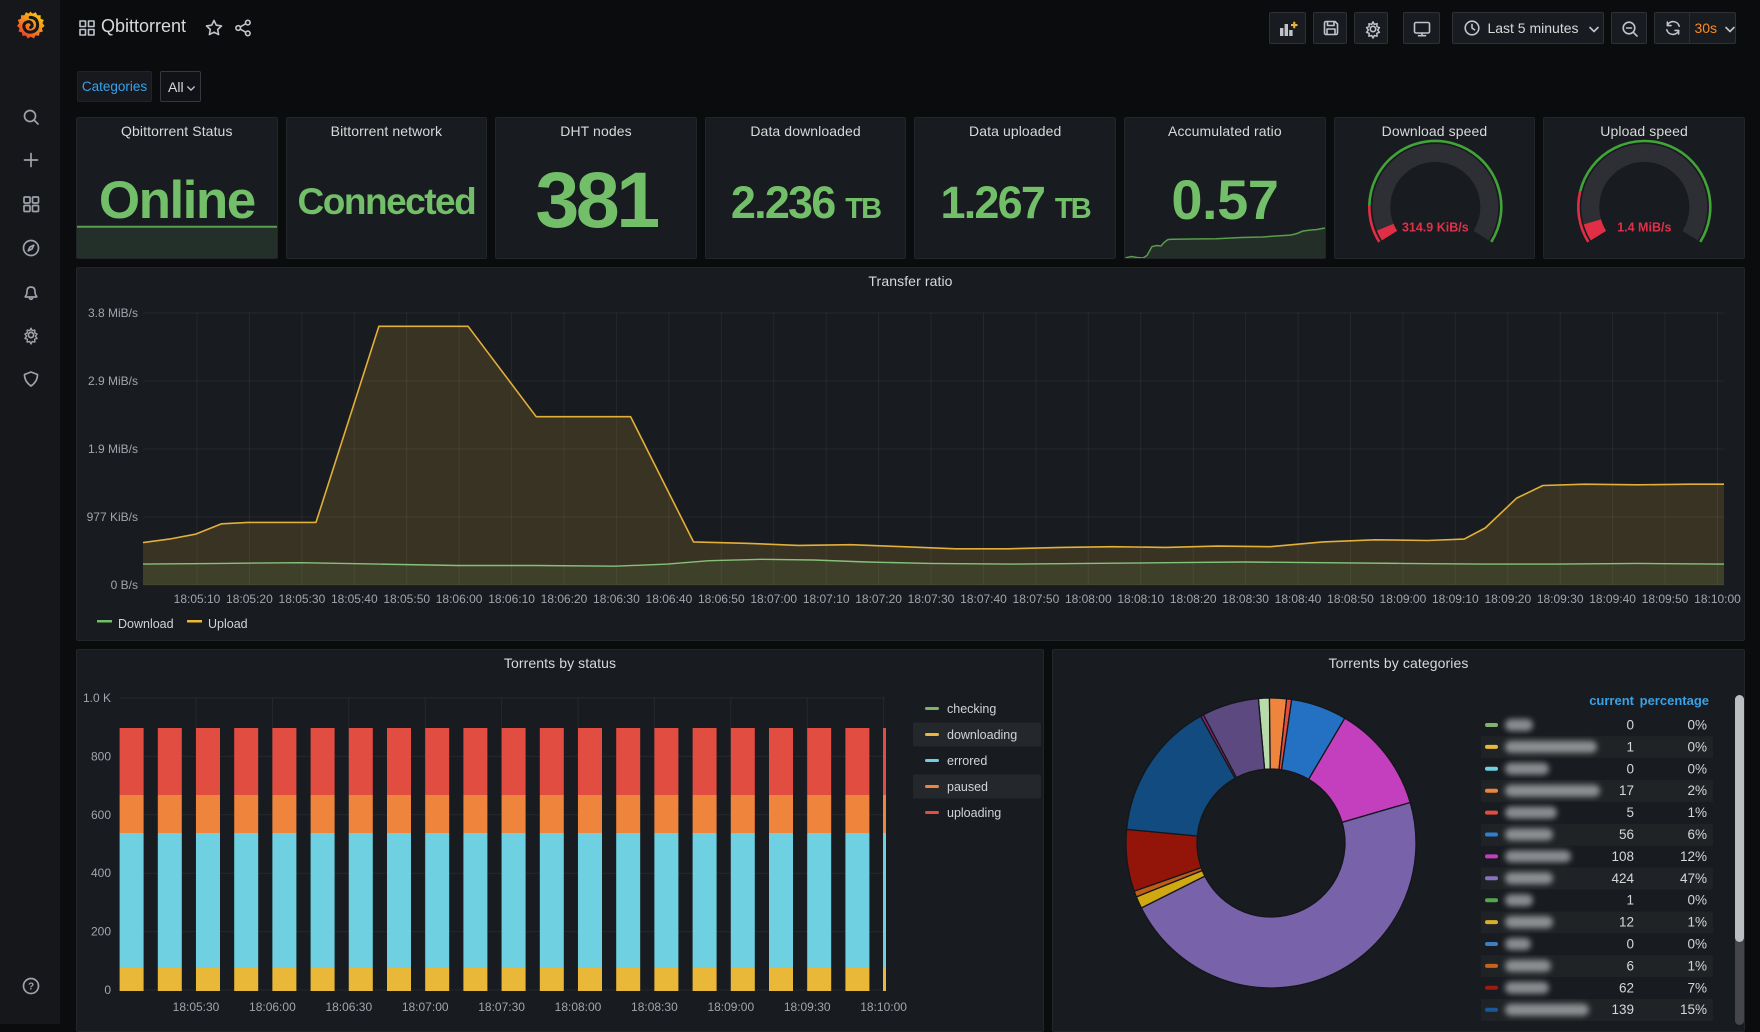 Image resolution: width=1760 pixels, height=1032 pixels. Describe the element at coordinates (249, 599) in the screenshot. I see `svg-text: 18:05:20` at that location.